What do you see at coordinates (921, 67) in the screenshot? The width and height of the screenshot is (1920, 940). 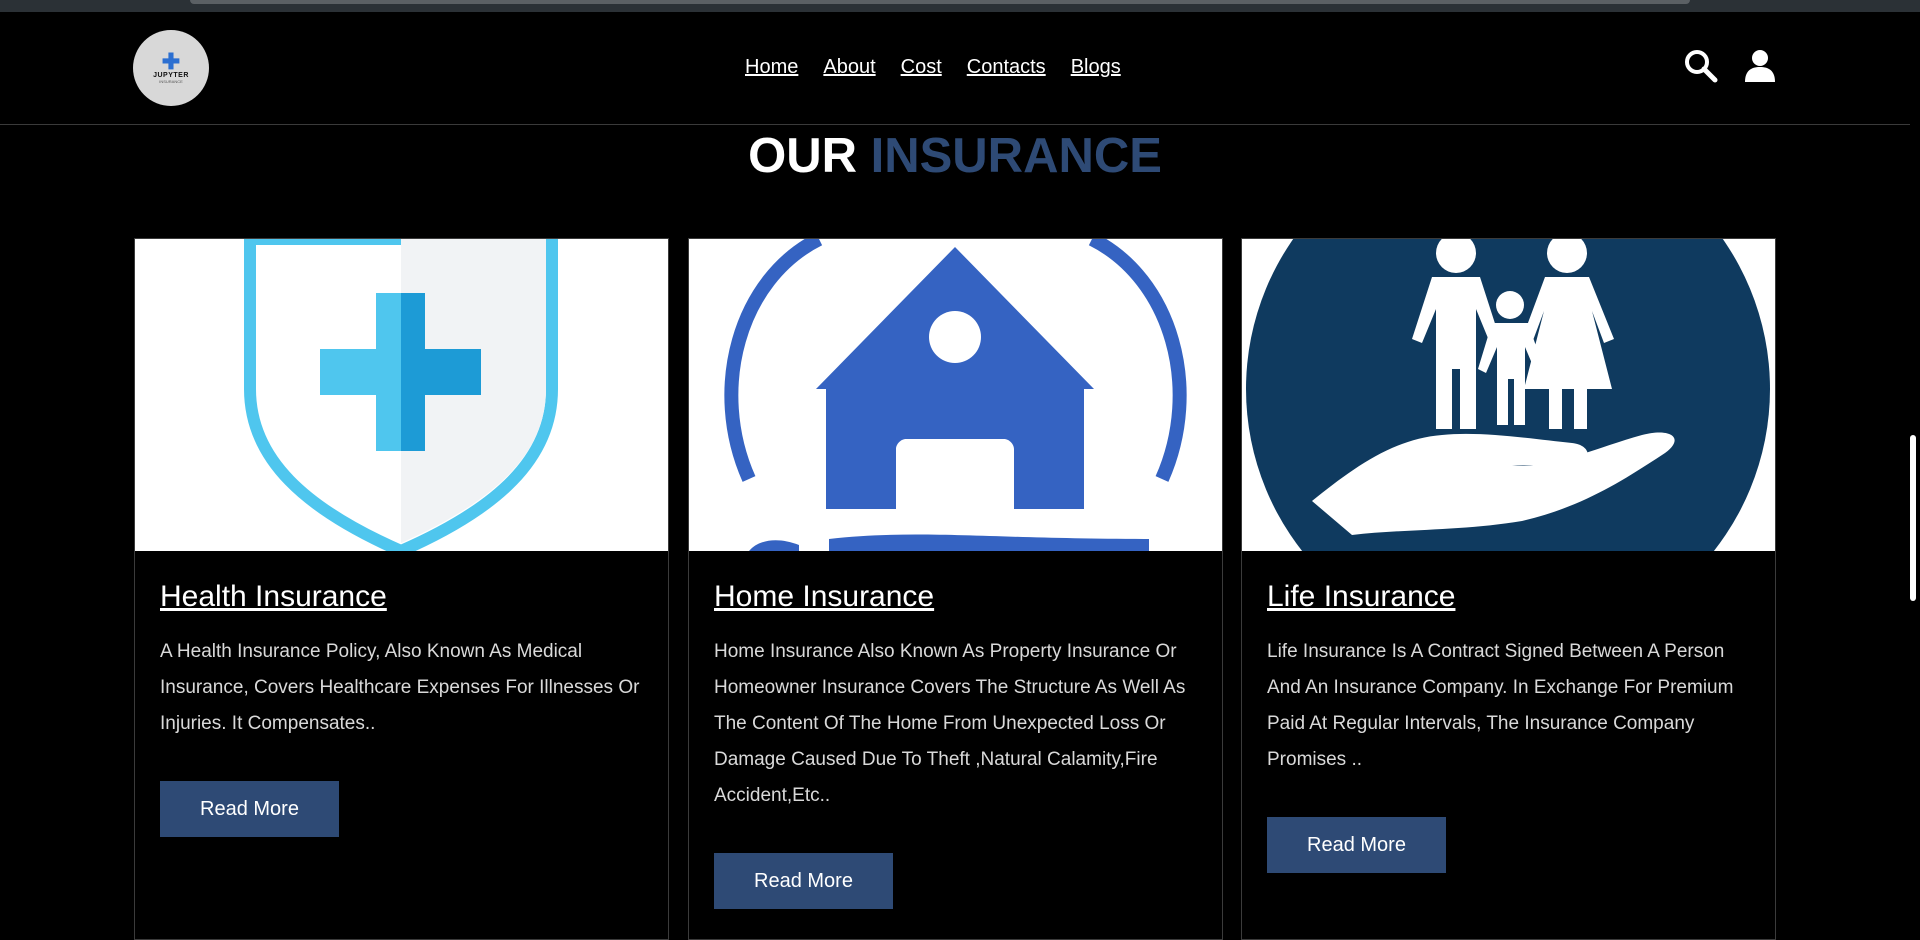 I see `nav-cost: Cost` at bounding box center [921, 67].